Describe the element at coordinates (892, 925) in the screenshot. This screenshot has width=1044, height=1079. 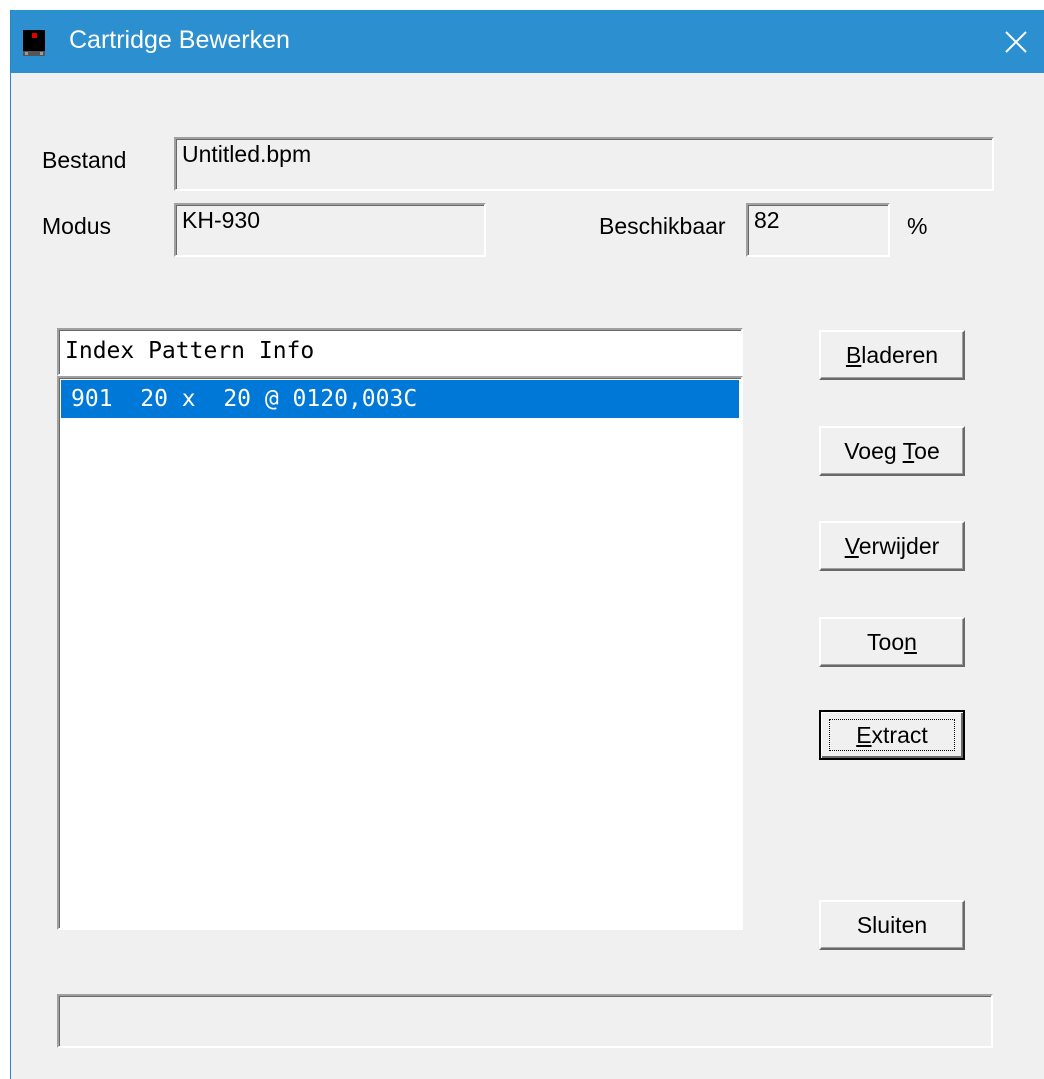
I see `sluiten-button: Sluiten` at that location.